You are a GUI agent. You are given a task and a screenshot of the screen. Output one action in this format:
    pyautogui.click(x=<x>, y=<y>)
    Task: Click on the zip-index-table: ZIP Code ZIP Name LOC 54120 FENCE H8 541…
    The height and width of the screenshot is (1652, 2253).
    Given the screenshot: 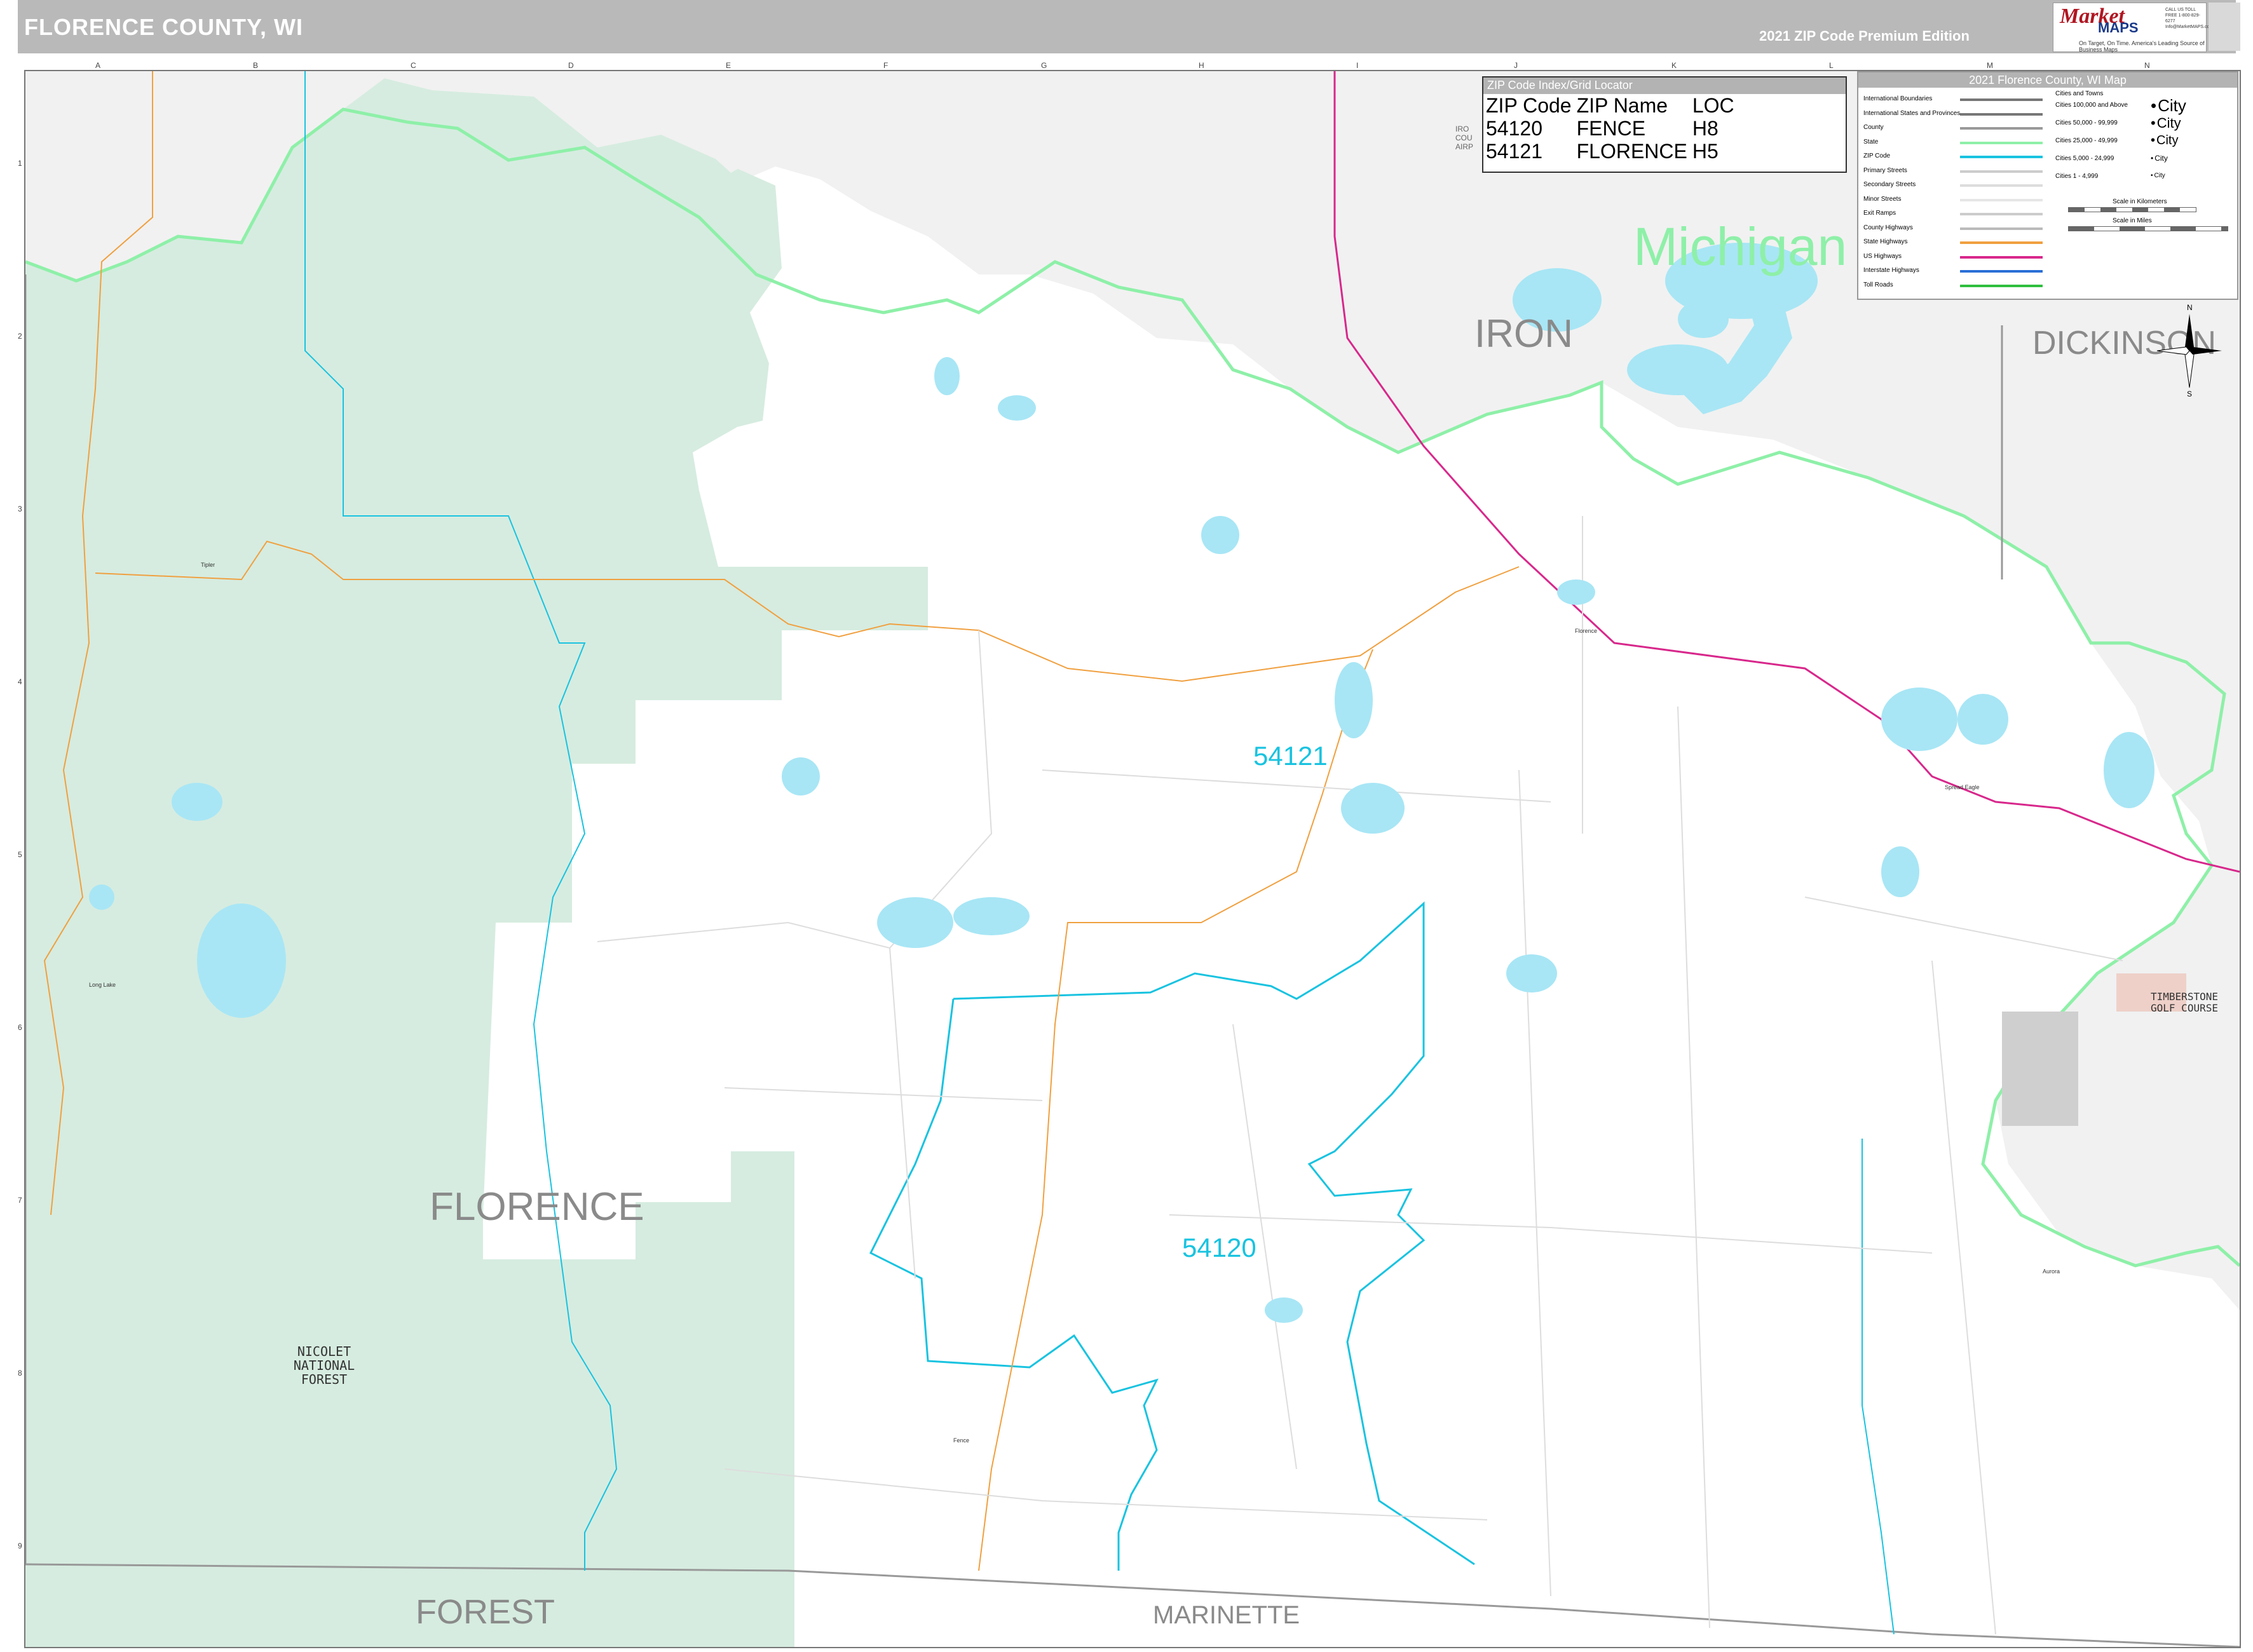 What is the action you would take?
    pyautogui.click(x=1612, y=129)
    